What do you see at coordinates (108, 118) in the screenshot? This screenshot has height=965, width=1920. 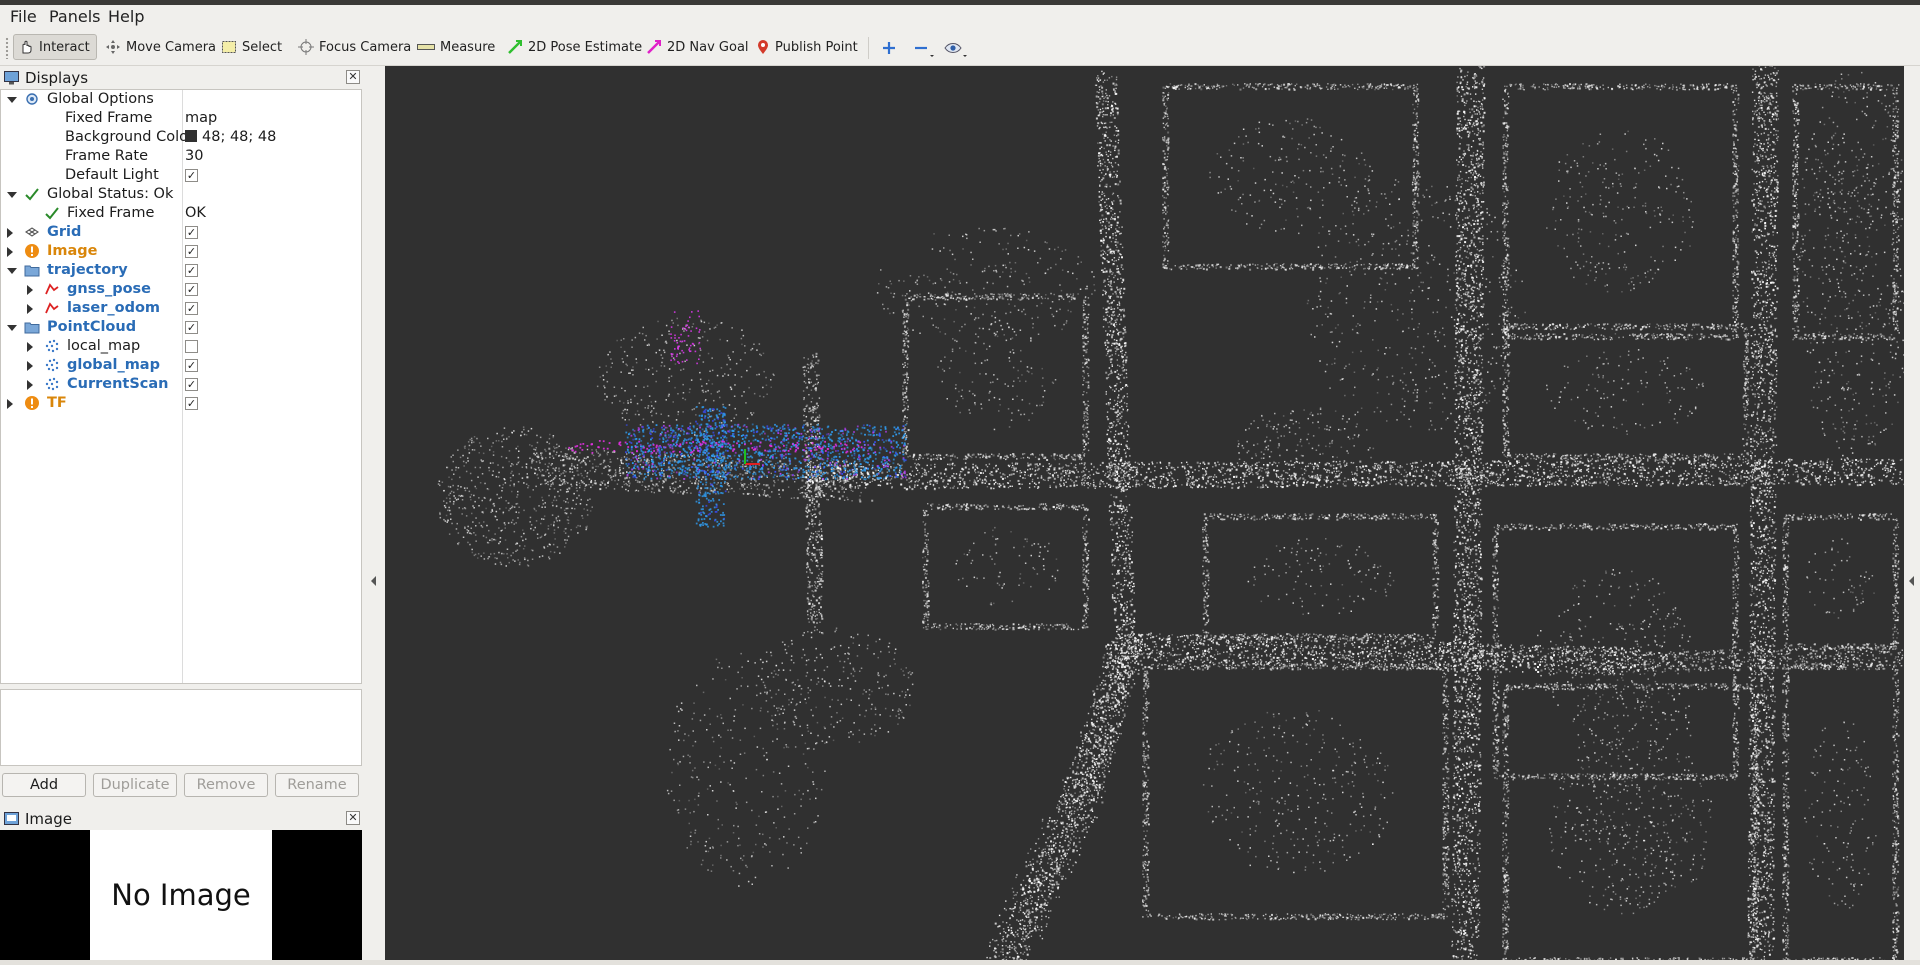 I see `tree-label: Fixed Frame` at bounding box center [108, 118].